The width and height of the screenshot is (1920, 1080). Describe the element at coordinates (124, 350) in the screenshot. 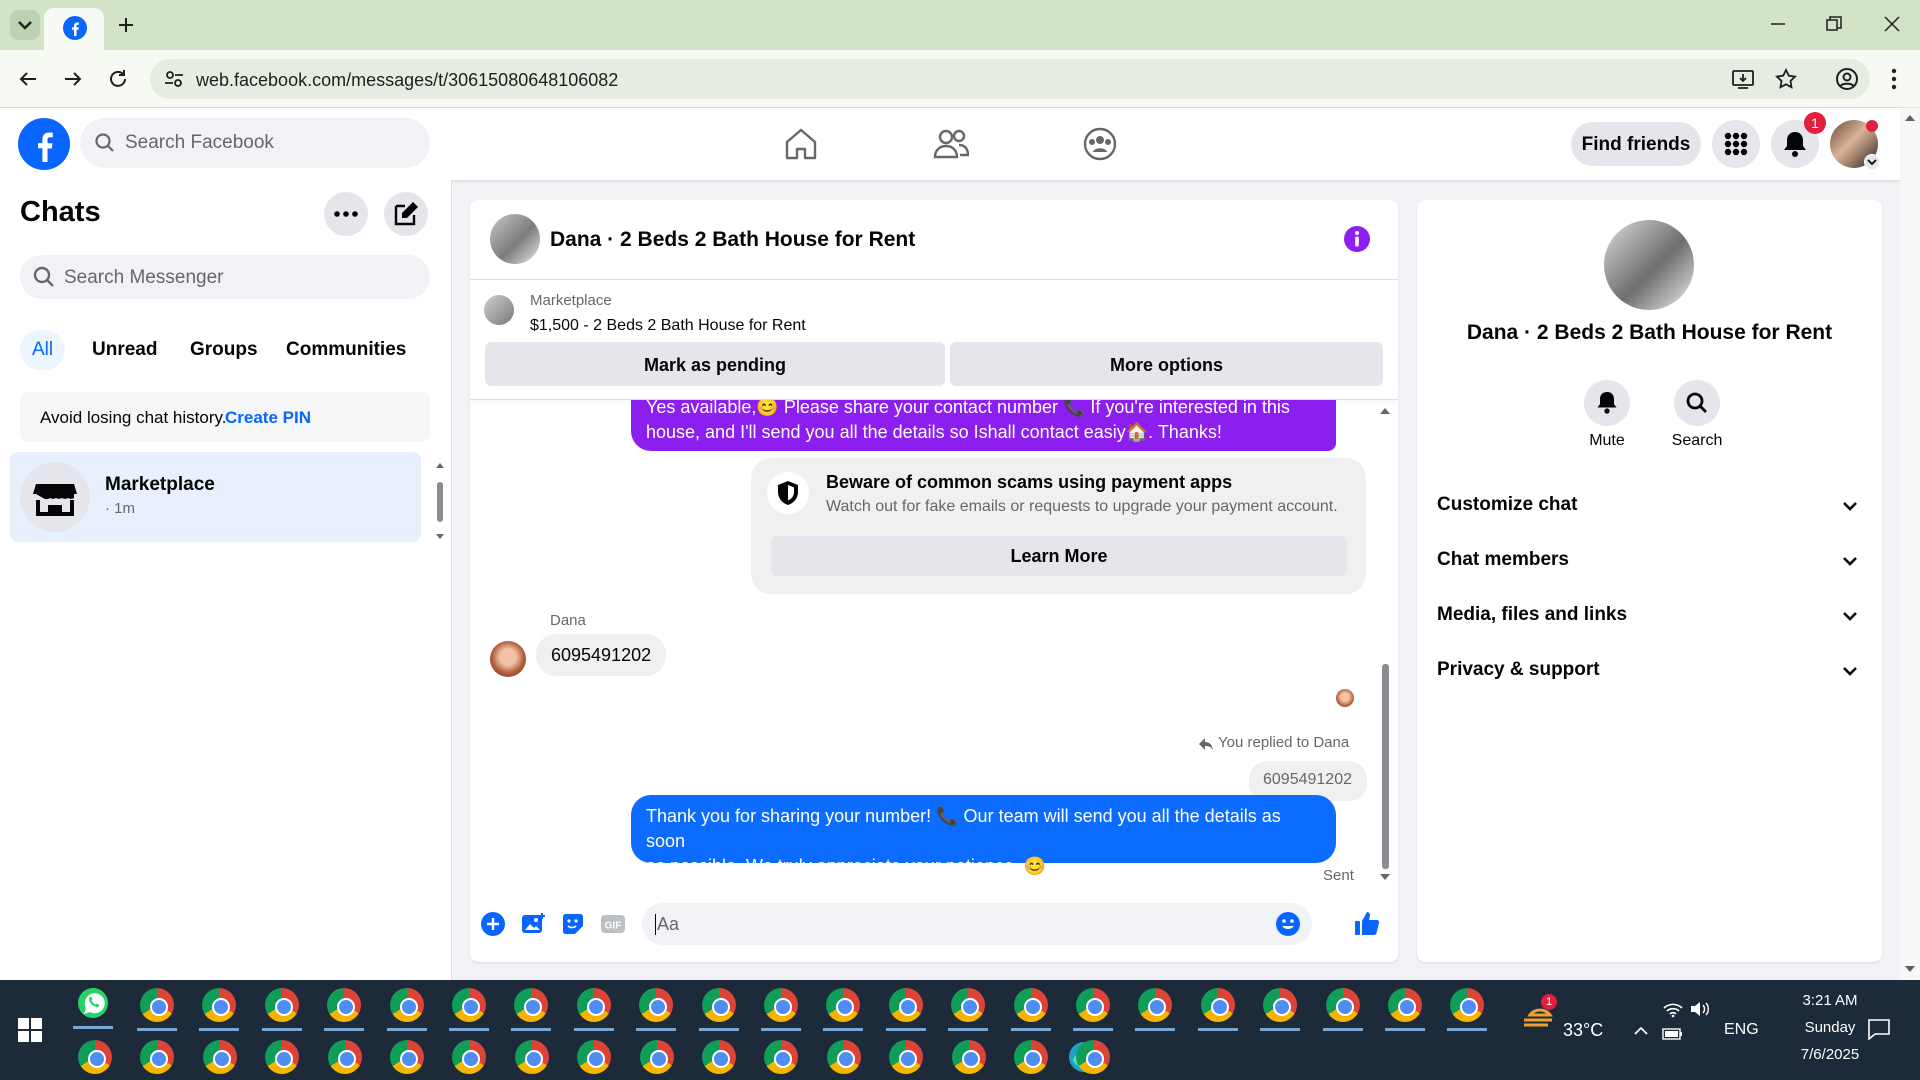

I see `filter-tab-unread: Unread` at that location.